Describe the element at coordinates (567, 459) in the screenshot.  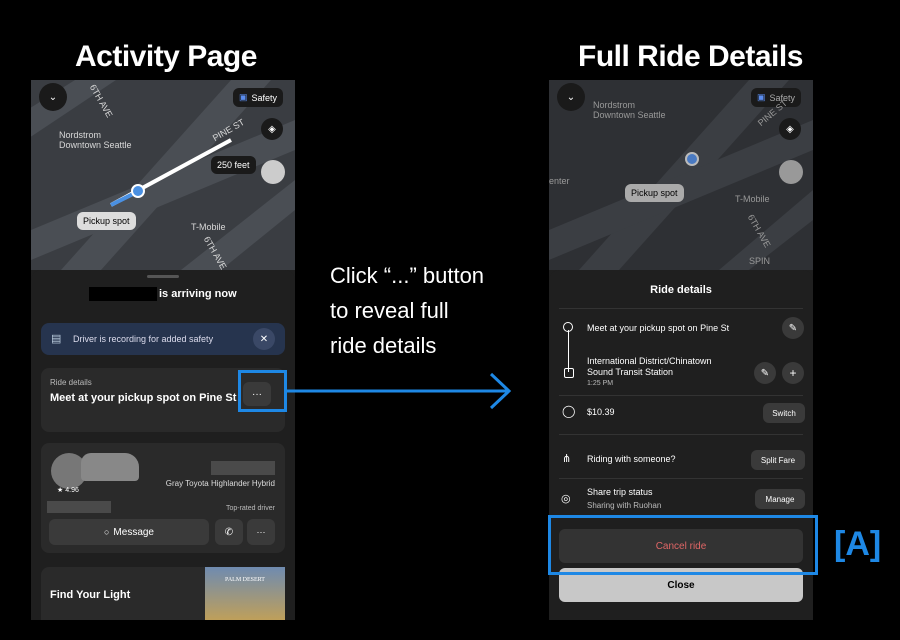
I see `fork-icon: ⋔` at that location.